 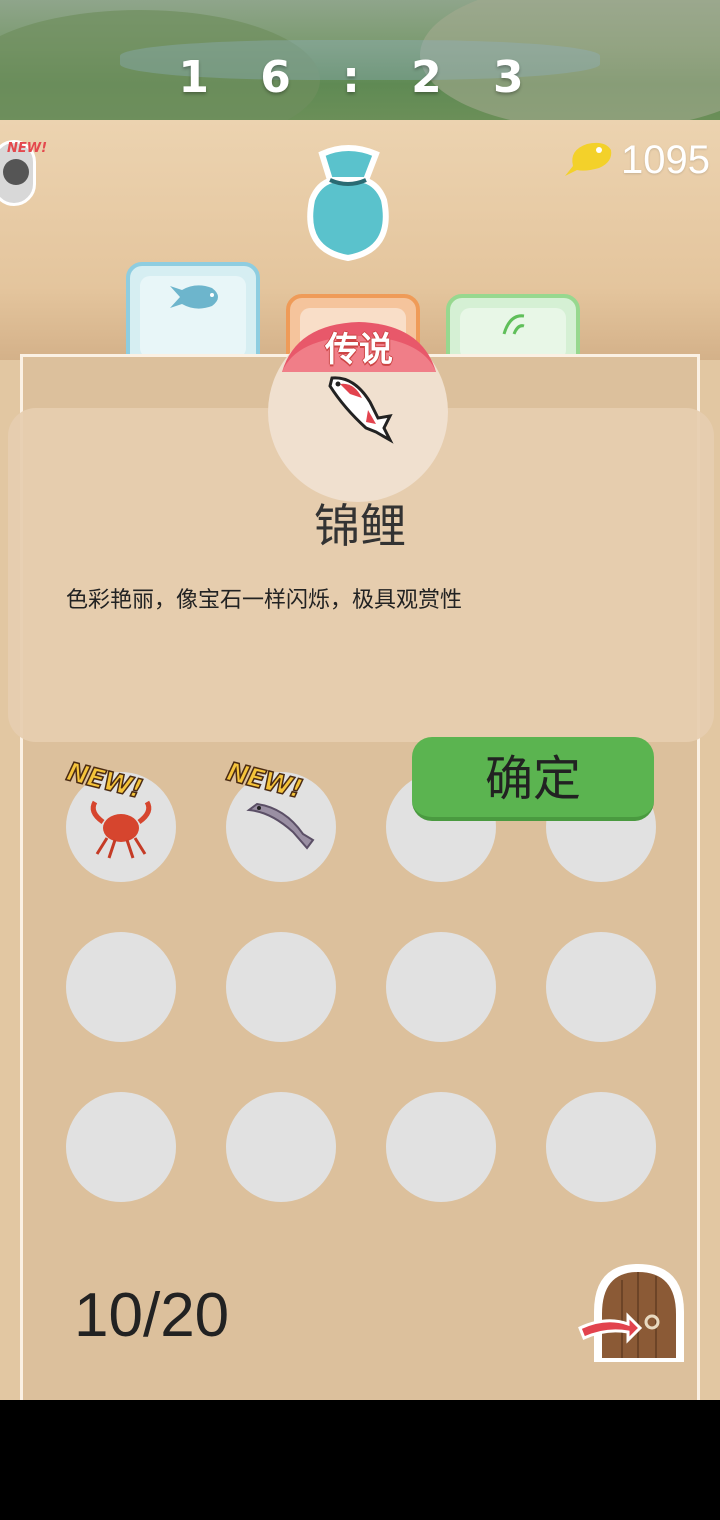 I want to click on fish-description: 色彩艳丽，像宝石一样闪烁，极具观赏性, so click(x=264, y=600).